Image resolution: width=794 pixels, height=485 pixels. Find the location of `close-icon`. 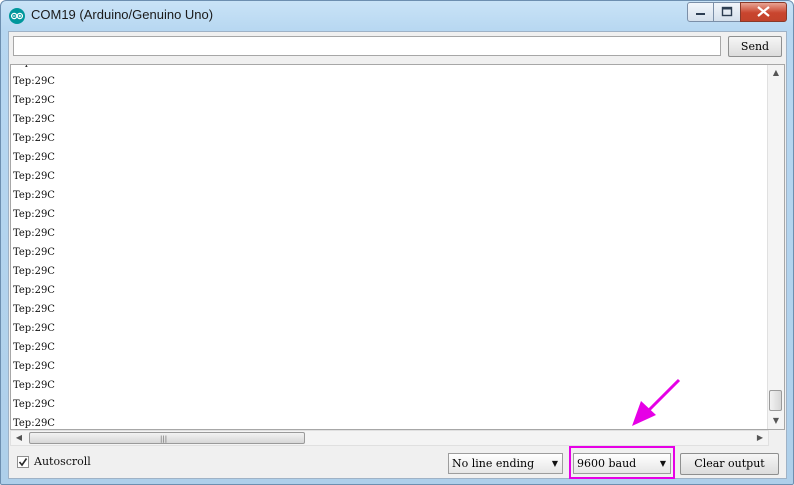

close-icon is located at coordinates (763, 11).